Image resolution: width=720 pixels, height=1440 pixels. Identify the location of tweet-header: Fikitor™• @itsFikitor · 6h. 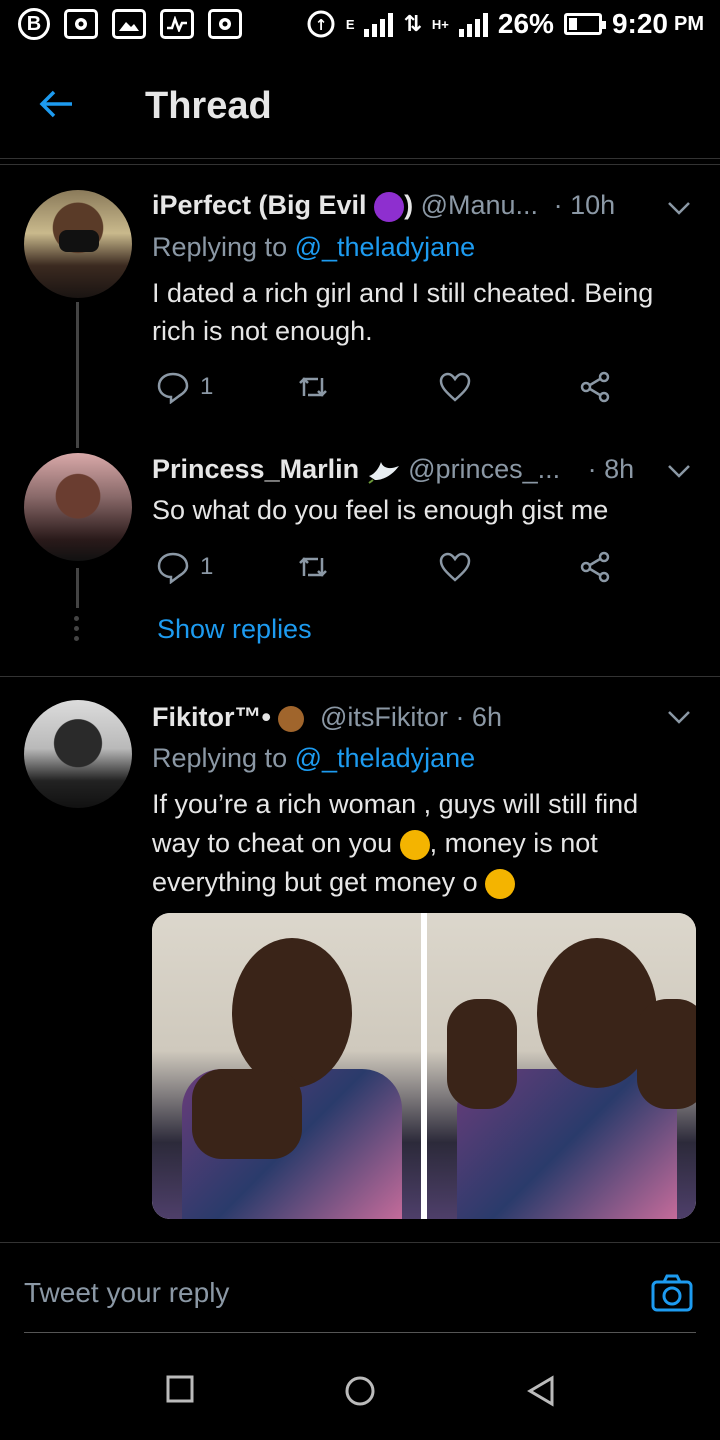
(327, 717).